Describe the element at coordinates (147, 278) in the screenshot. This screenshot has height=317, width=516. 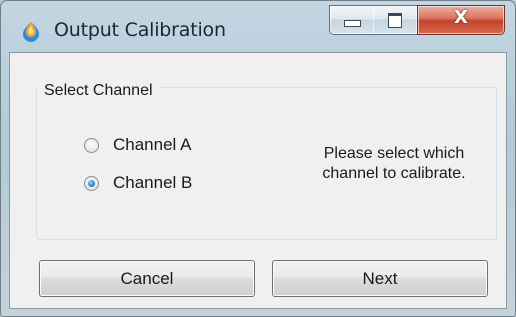
I see `cancel-button: Cancel` at that location.